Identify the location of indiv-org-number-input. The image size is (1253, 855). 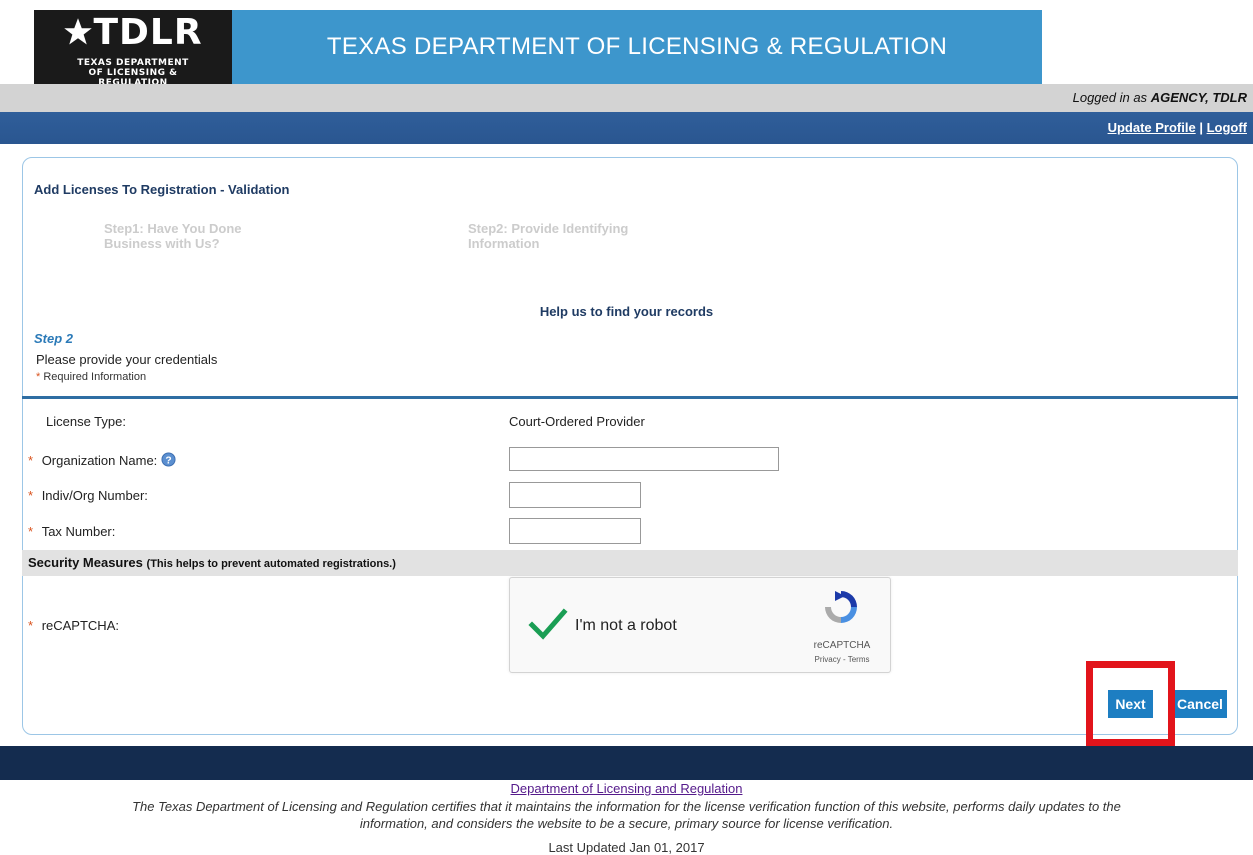
(575, 495).